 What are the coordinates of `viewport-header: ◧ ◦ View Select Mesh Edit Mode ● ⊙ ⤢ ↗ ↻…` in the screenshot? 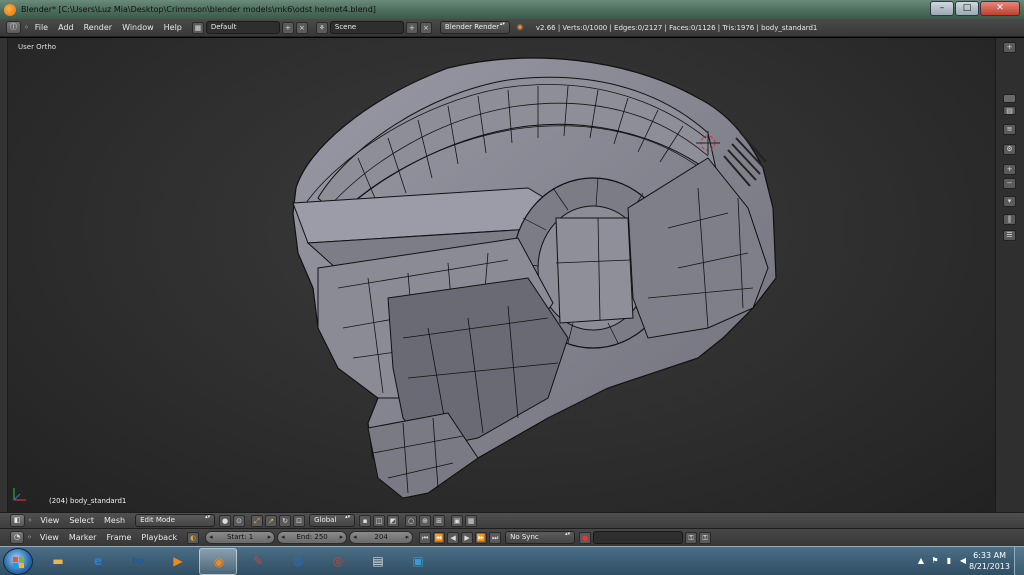 It's located at (512, 520).